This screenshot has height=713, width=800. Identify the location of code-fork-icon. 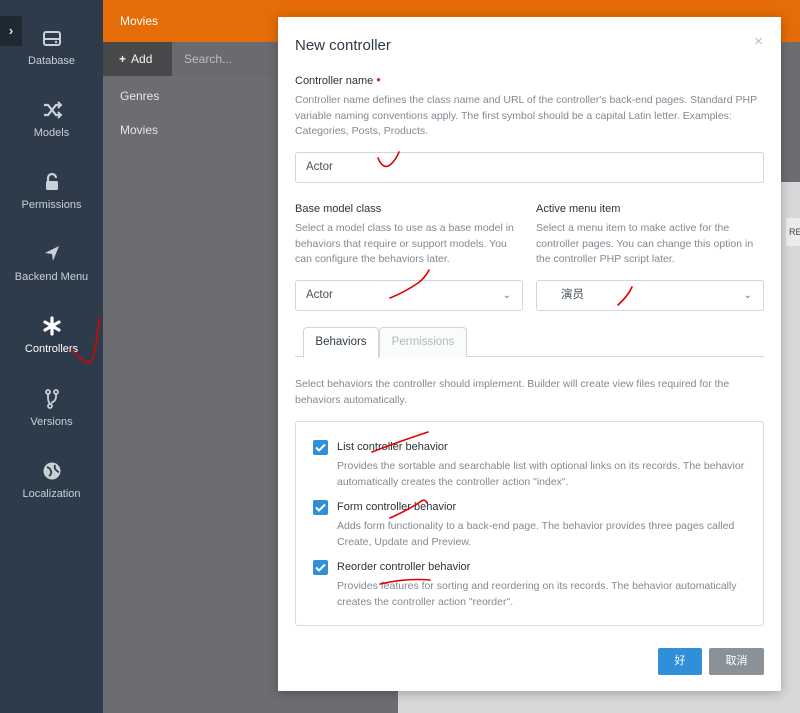
(51, 399).